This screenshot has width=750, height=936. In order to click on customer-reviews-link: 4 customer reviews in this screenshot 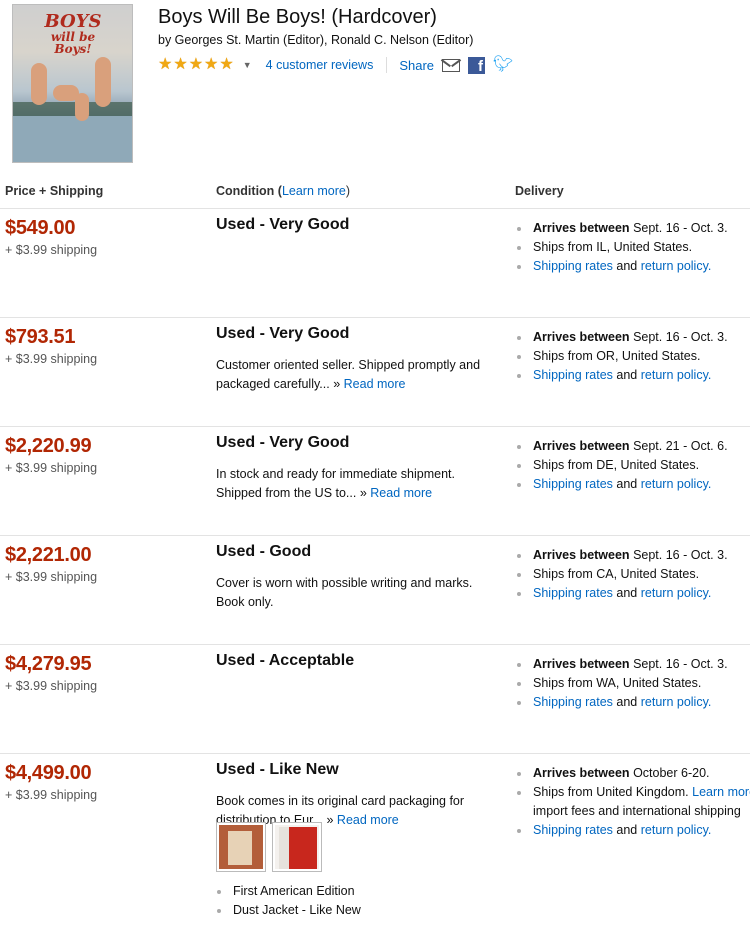, I will do `click(320, 65)`.